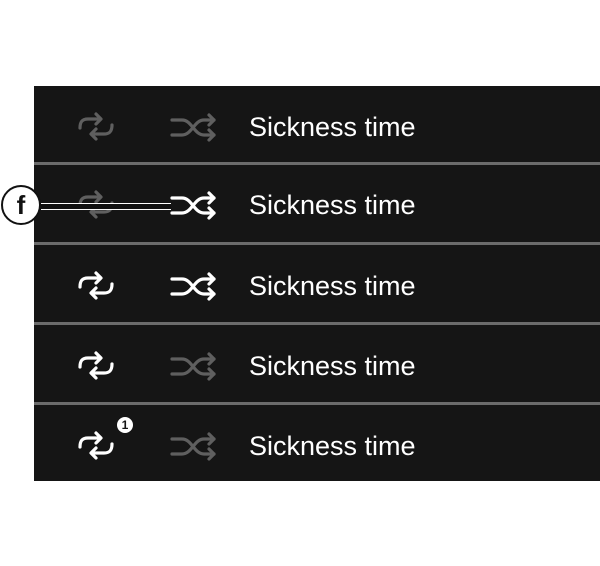  I want to click on callout-line, so click(106, 206).